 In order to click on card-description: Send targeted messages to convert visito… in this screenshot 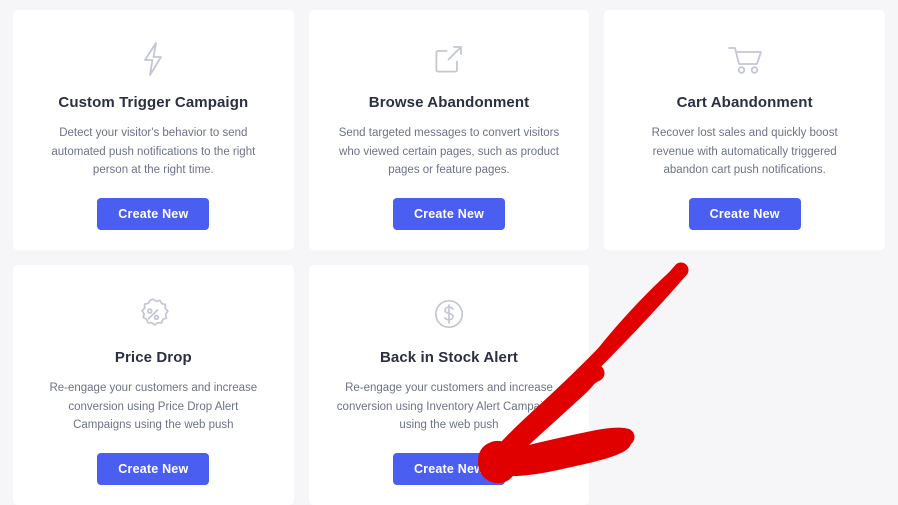, I will do `click(449, 152)`.